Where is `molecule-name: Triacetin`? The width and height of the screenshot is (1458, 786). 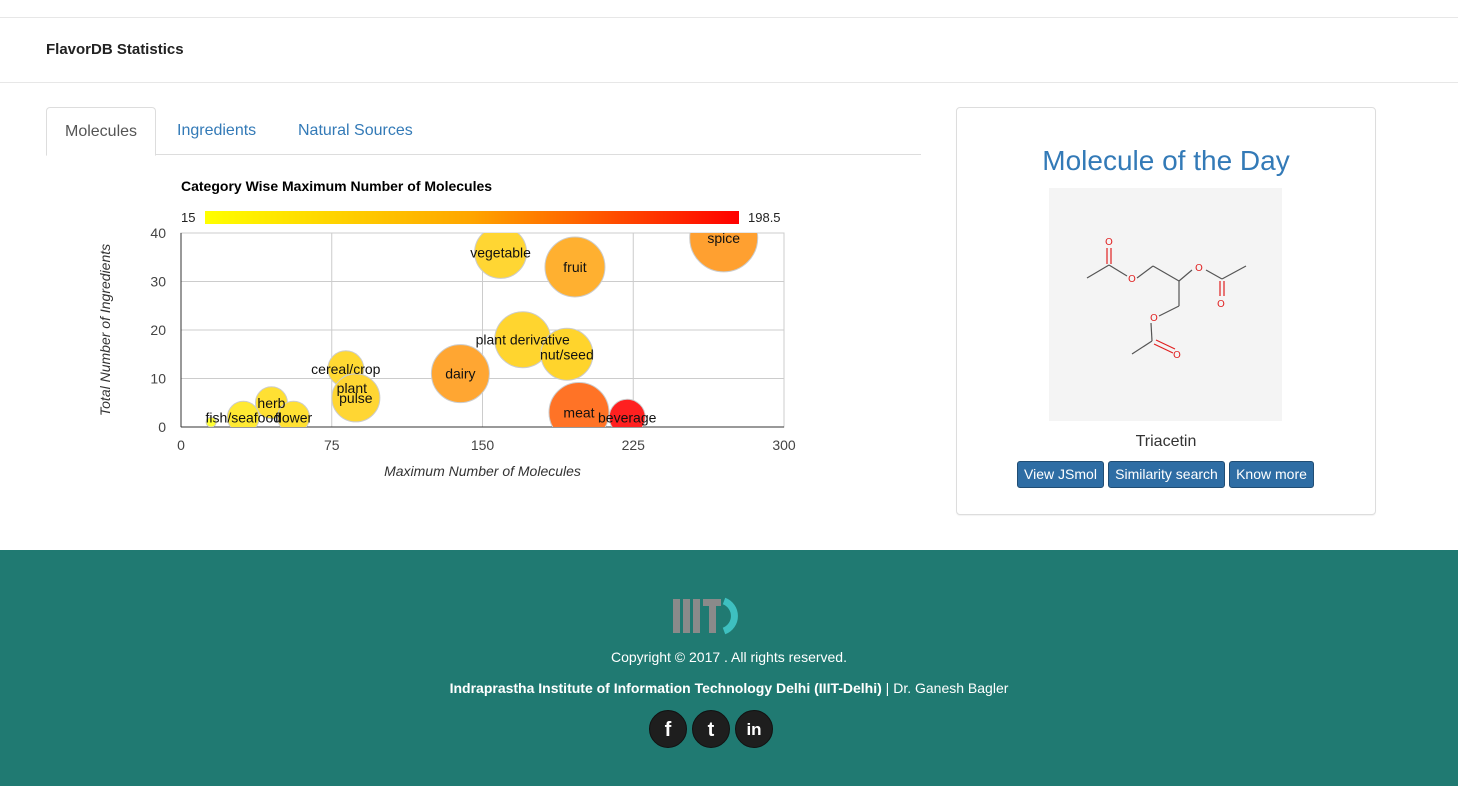 molecule-name: Triacetin is located at coordinates (1166, 441).